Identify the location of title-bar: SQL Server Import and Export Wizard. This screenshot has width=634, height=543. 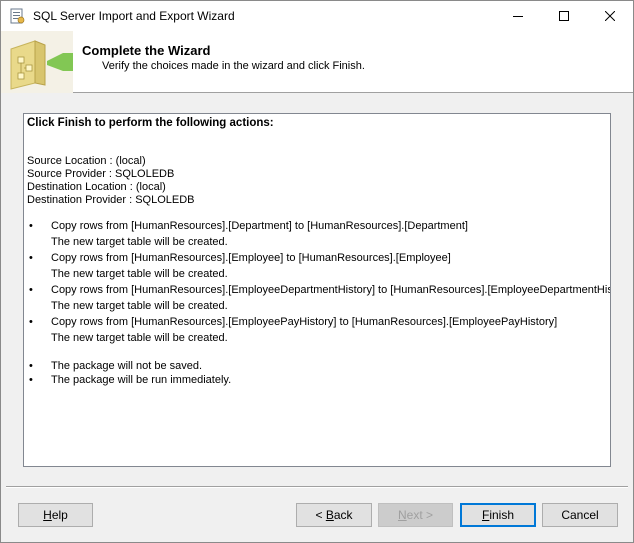
(317, 16).